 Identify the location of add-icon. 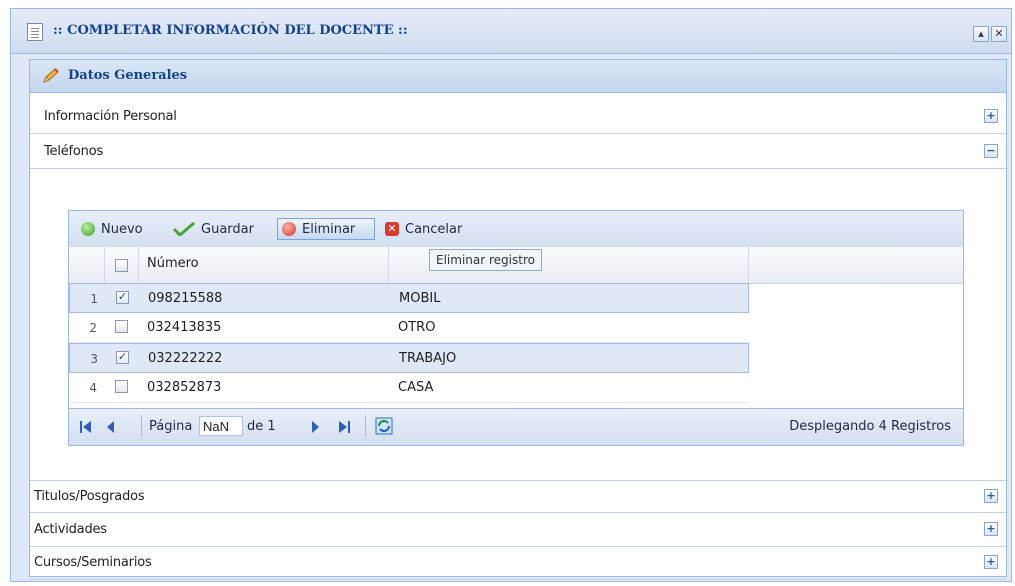
(88, 229).